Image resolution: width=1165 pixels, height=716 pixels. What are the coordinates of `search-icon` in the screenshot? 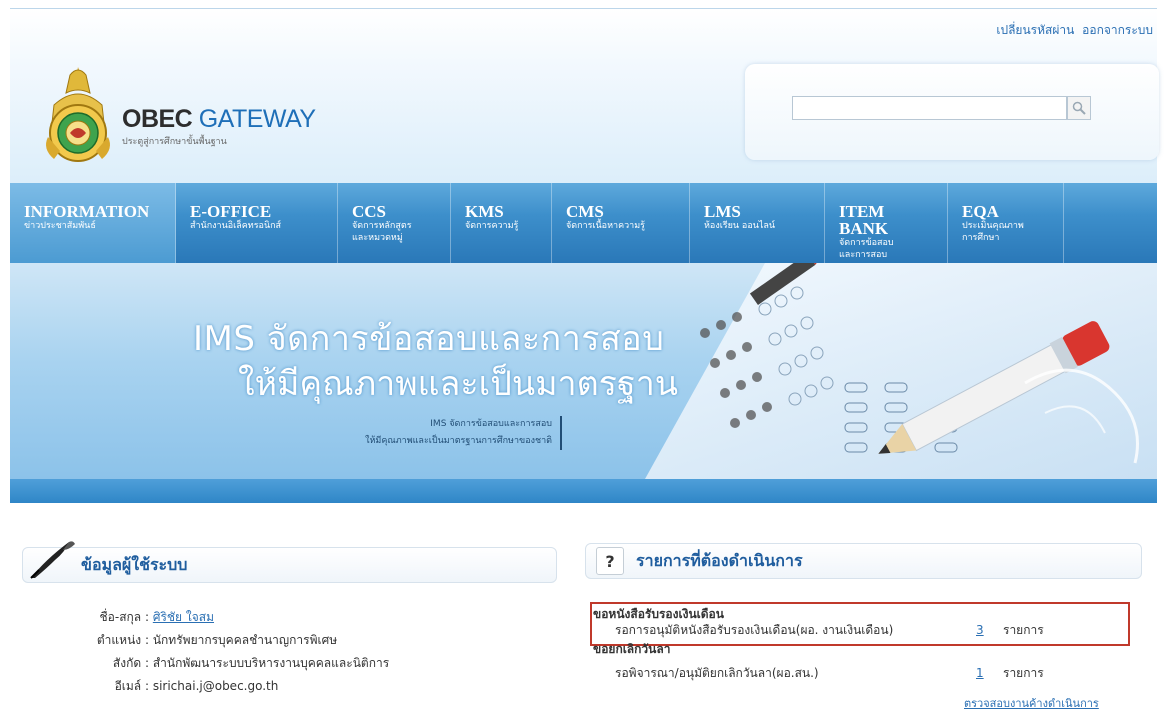 It's located at (1079, 108).